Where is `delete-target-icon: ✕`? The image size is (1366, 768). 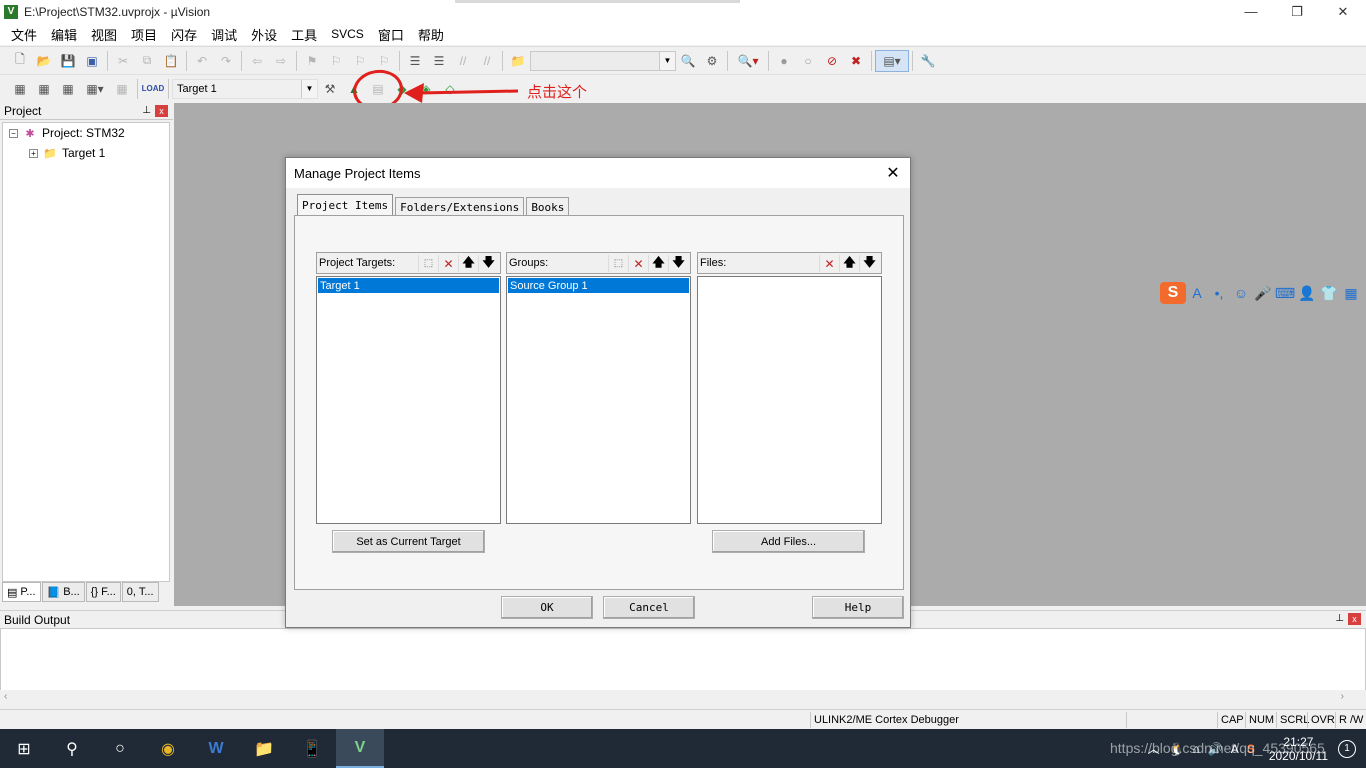
delete-target-icon: ✕ is located at coordinates (448, 263).